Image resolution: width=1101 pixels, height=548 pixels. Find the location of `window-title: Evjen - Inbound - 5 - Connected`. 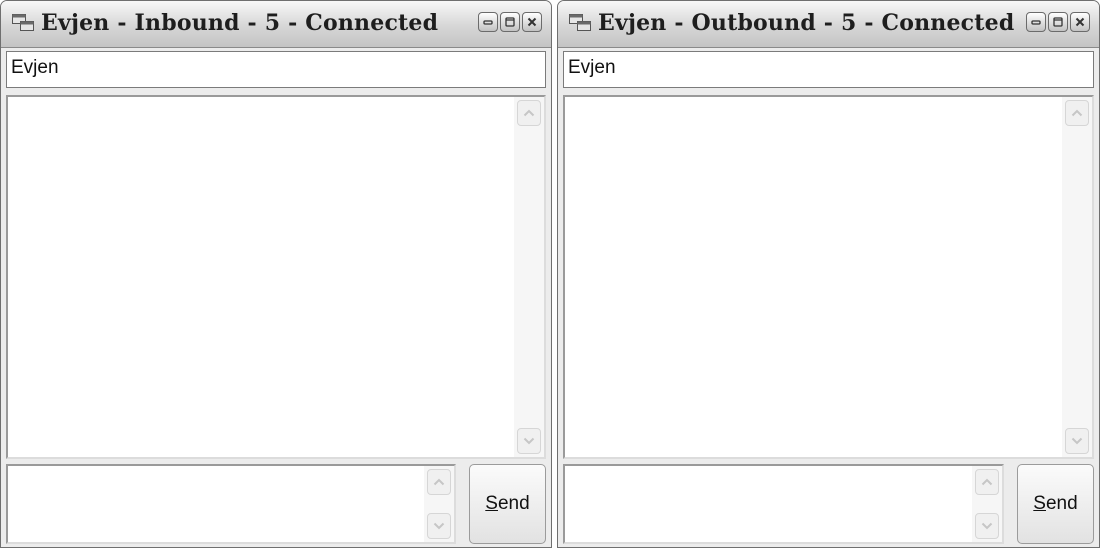

window-title: Evjen - Inbound - 5 - Connected is located at coordinates (240, 23).